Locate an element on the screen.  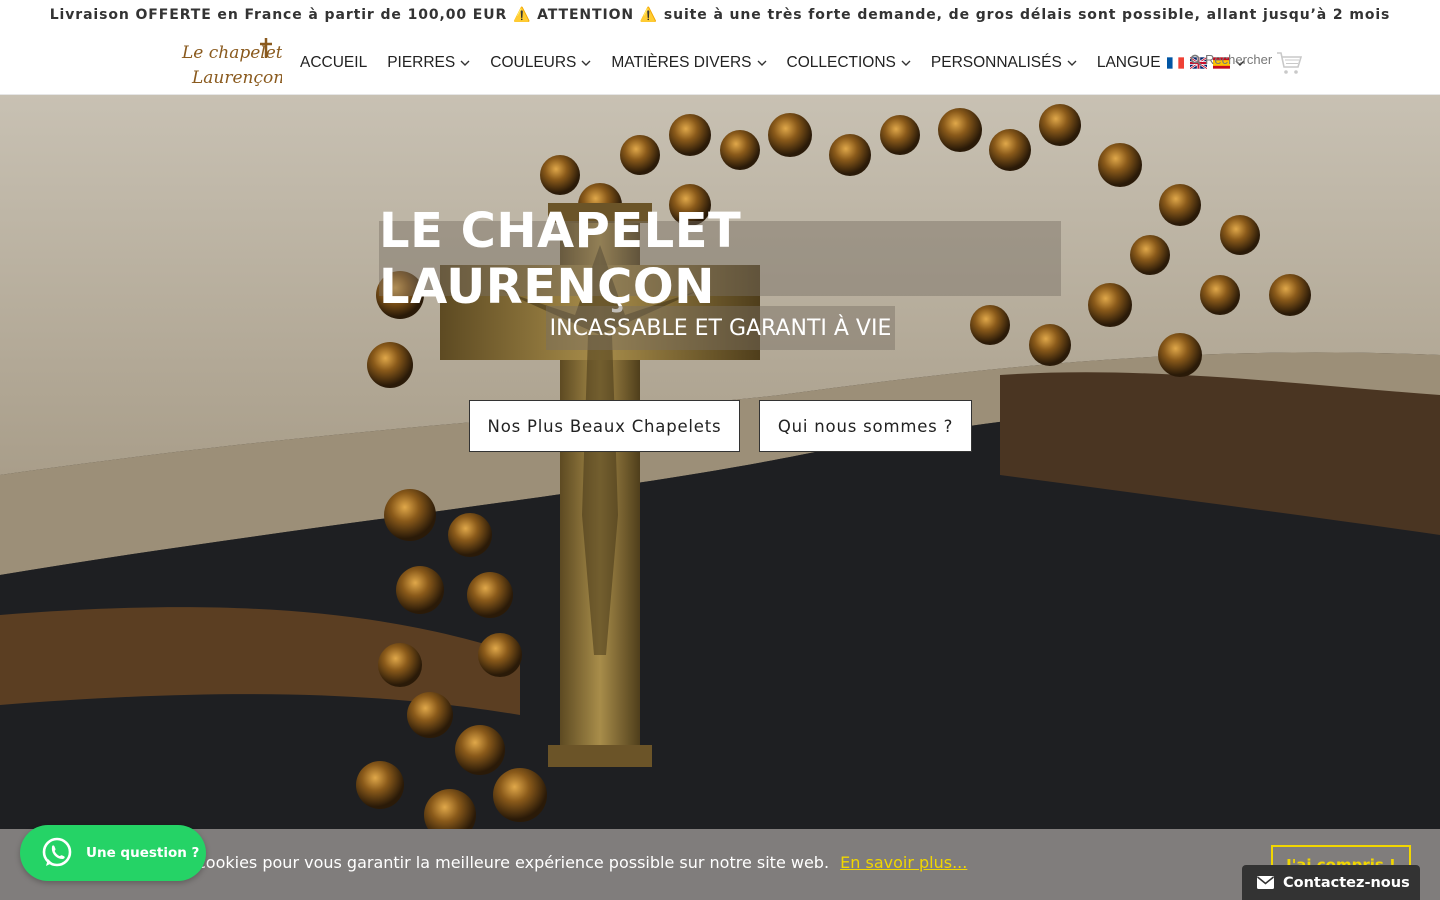
hero-subtitle: INCASSABLE ET GARANTI À VIE is located at coordinates (720, 328).